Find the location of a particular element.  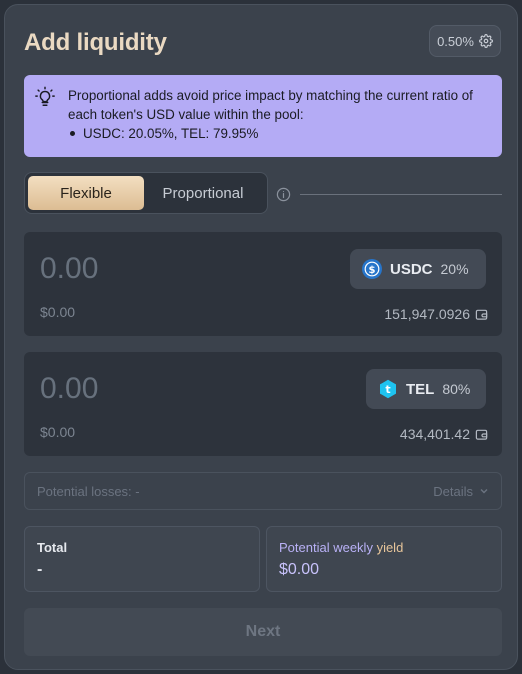

token-symbol: USDC is located at coordinates (411, 269).